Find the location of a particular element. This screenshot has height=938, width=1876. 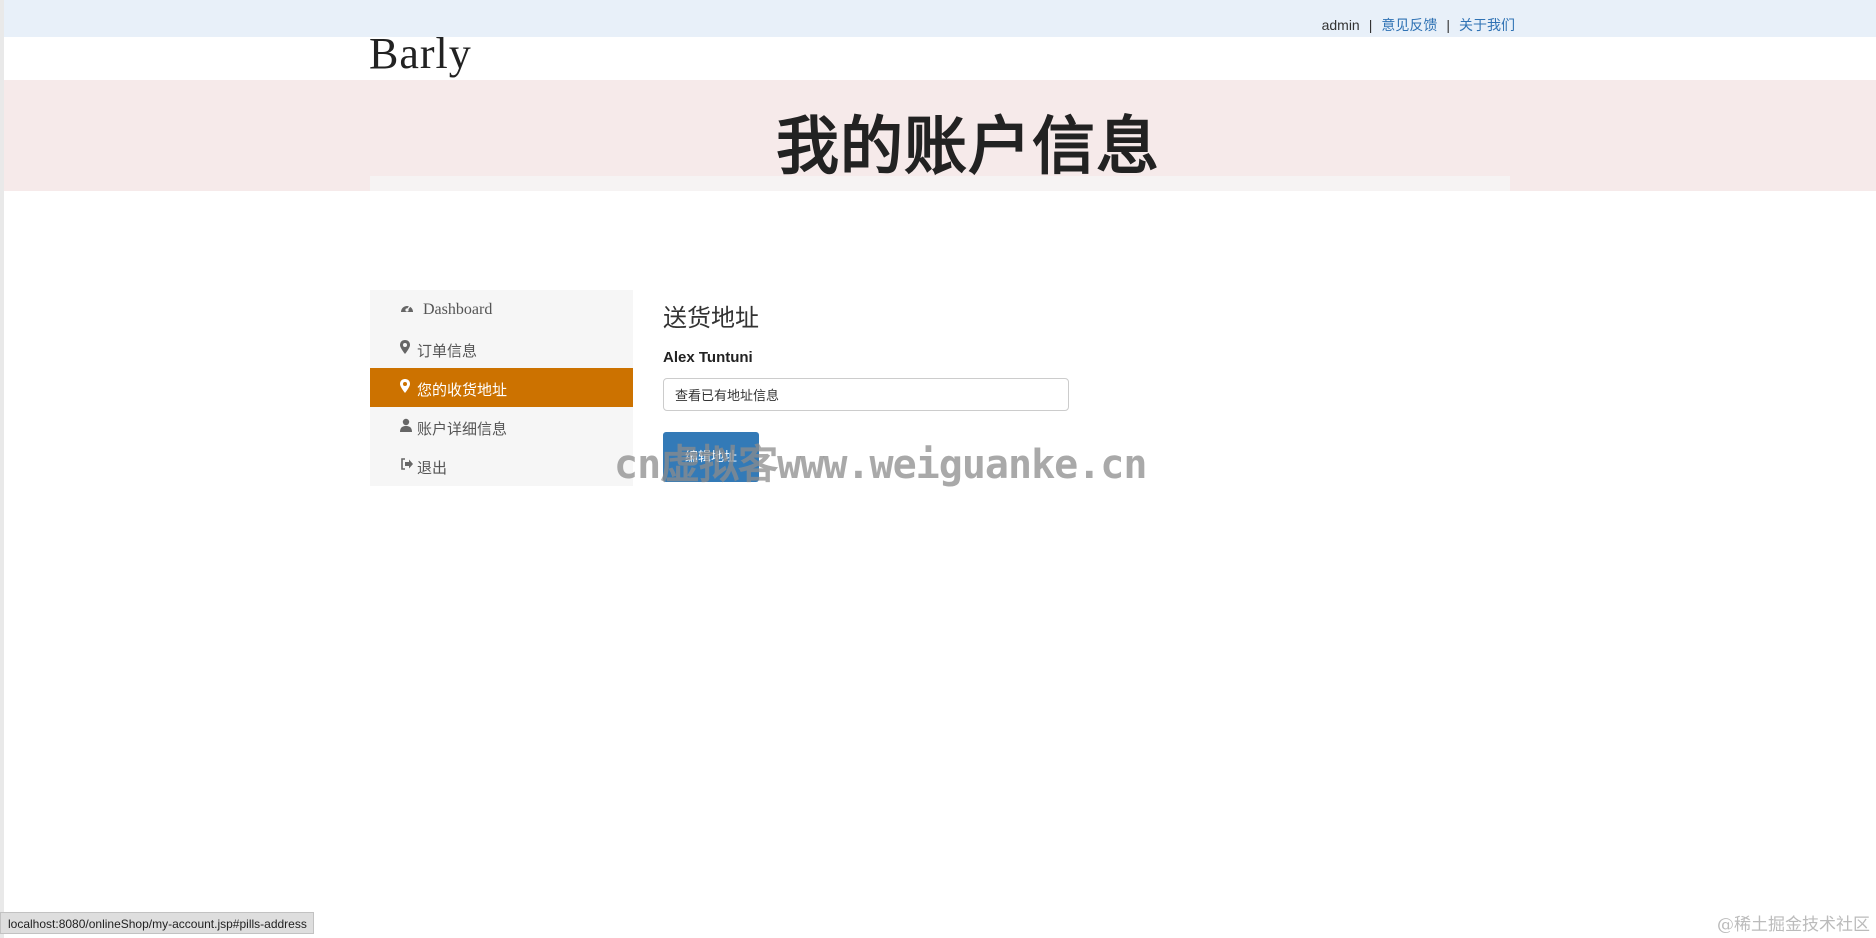

sidebar-item-account-details: 账户详细信息 is located at coordinates (501, 426).